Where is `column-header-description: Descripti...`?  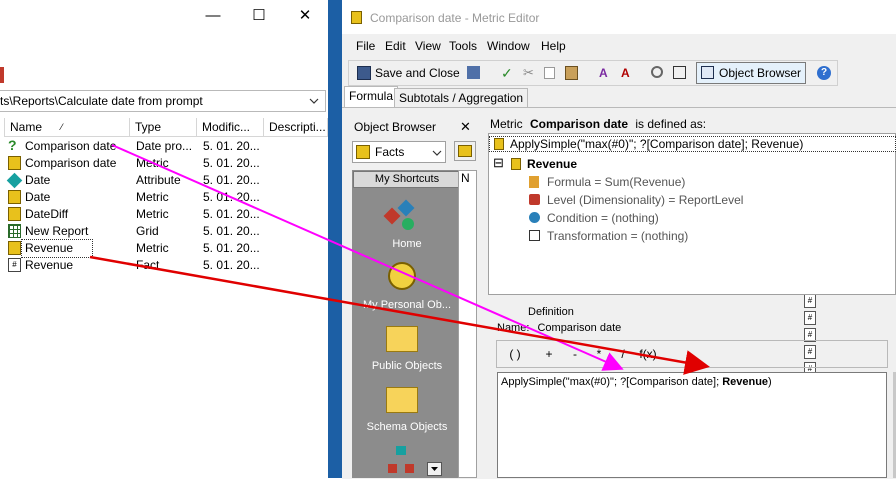
column-header-description: Descripti... is located at coordinates (296, 127).